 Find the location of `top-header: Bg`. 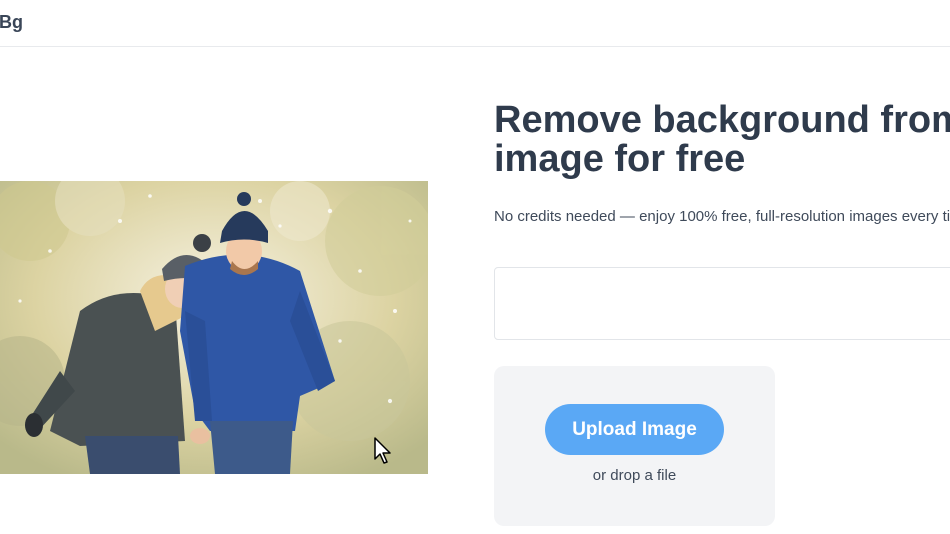

top-header: Bg is located at coordinates (475, 23).